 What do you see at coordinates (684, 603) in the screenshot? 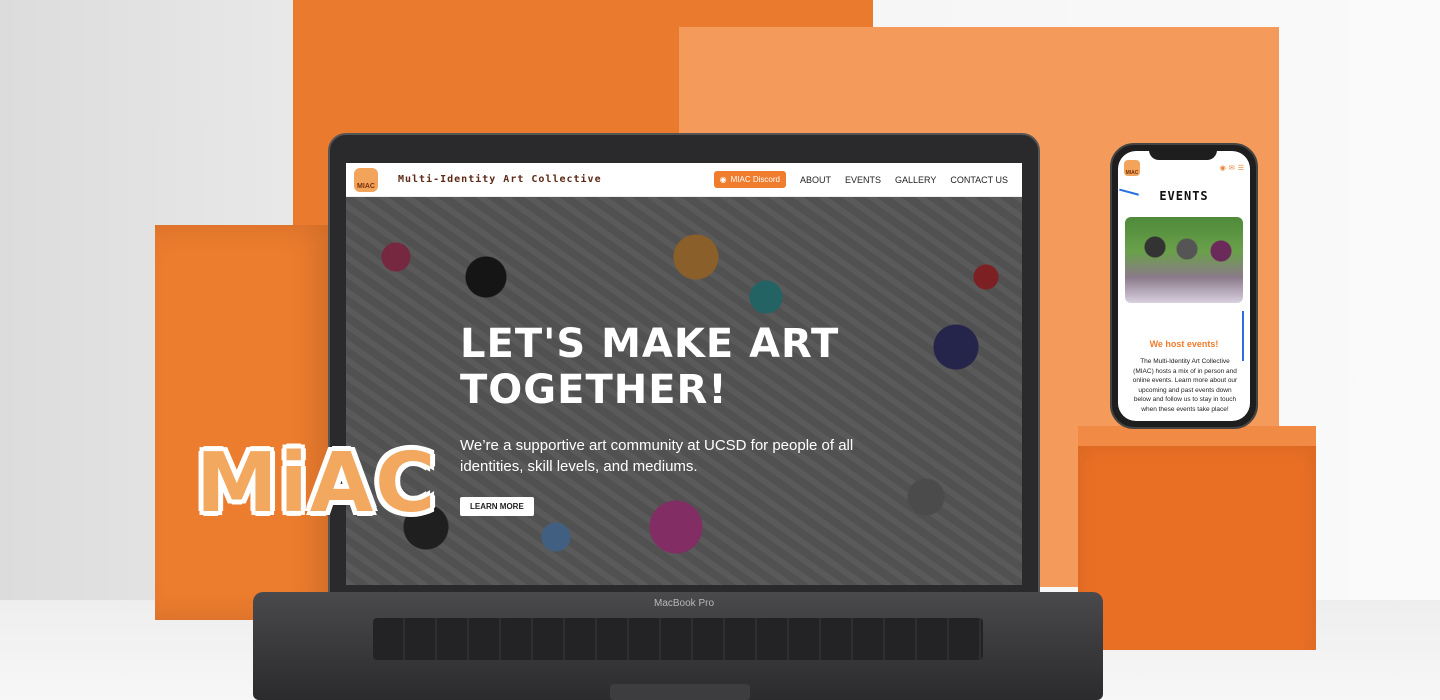
I see `laptop-model-label: MacBook Pro` at bounding box center [684, 603].